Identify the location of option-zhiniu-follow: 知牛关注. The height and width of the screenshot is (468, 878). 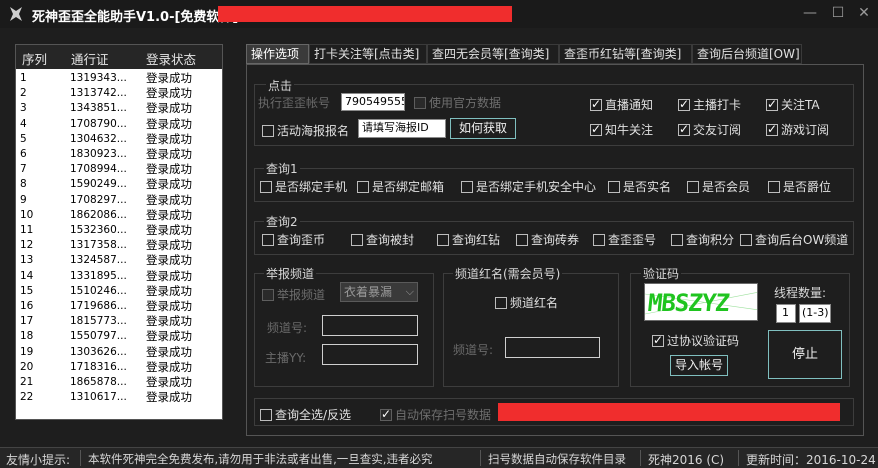
(621, 129).